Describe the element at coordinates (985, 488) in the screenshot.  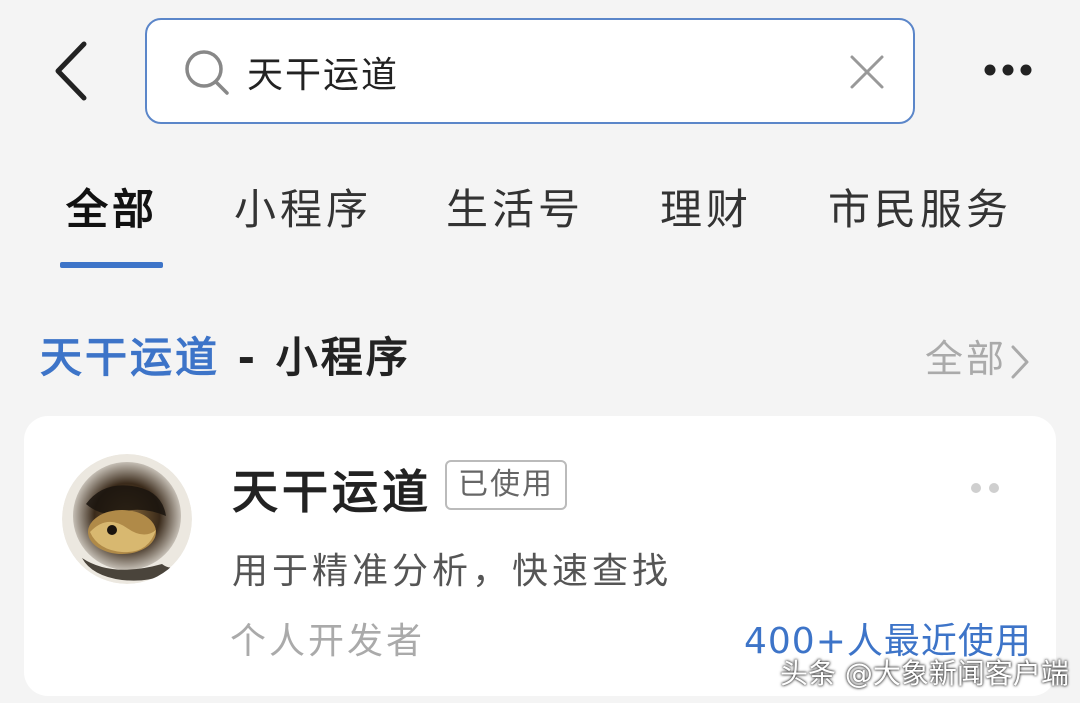
I see `more-dots-icon` at that location.